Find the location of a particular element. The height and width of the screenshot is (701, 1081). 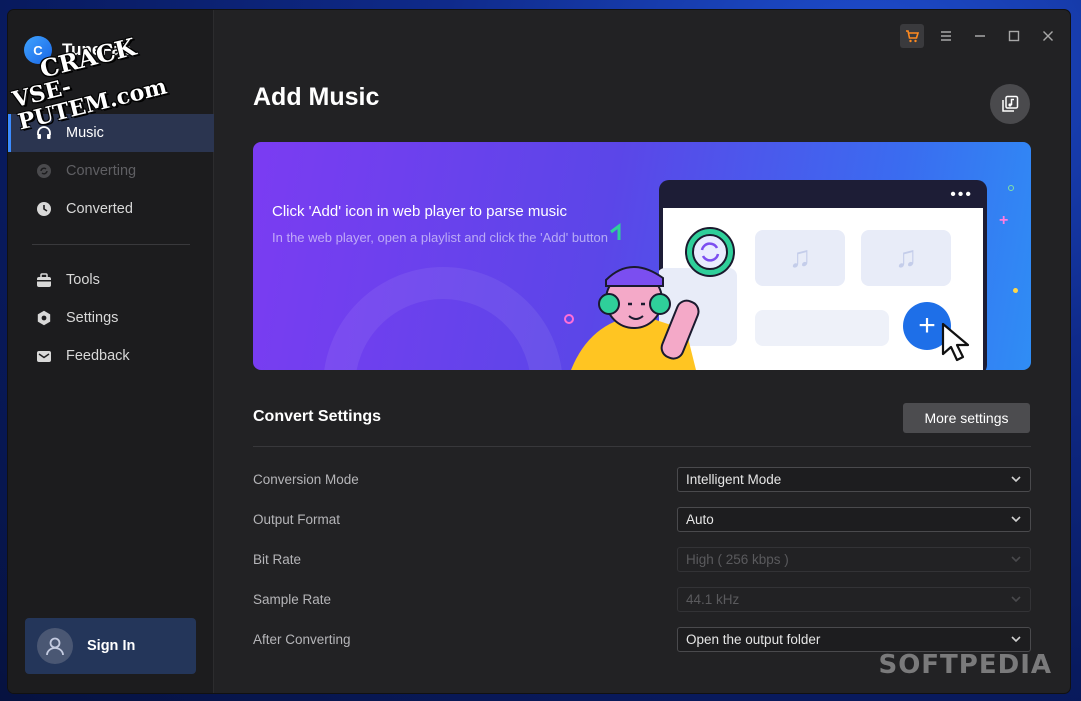

conversion-mode-select: Intelligent Mode is located at coordinates (854, 479).